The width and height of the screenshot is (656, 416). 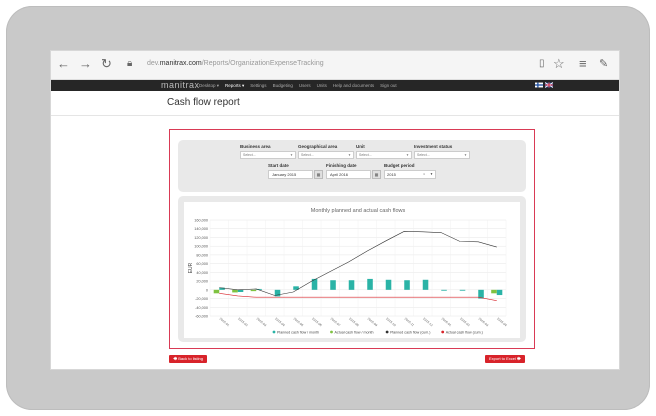 I want to click on x-tick-label: 2016-01, so click(x=447, y=322).